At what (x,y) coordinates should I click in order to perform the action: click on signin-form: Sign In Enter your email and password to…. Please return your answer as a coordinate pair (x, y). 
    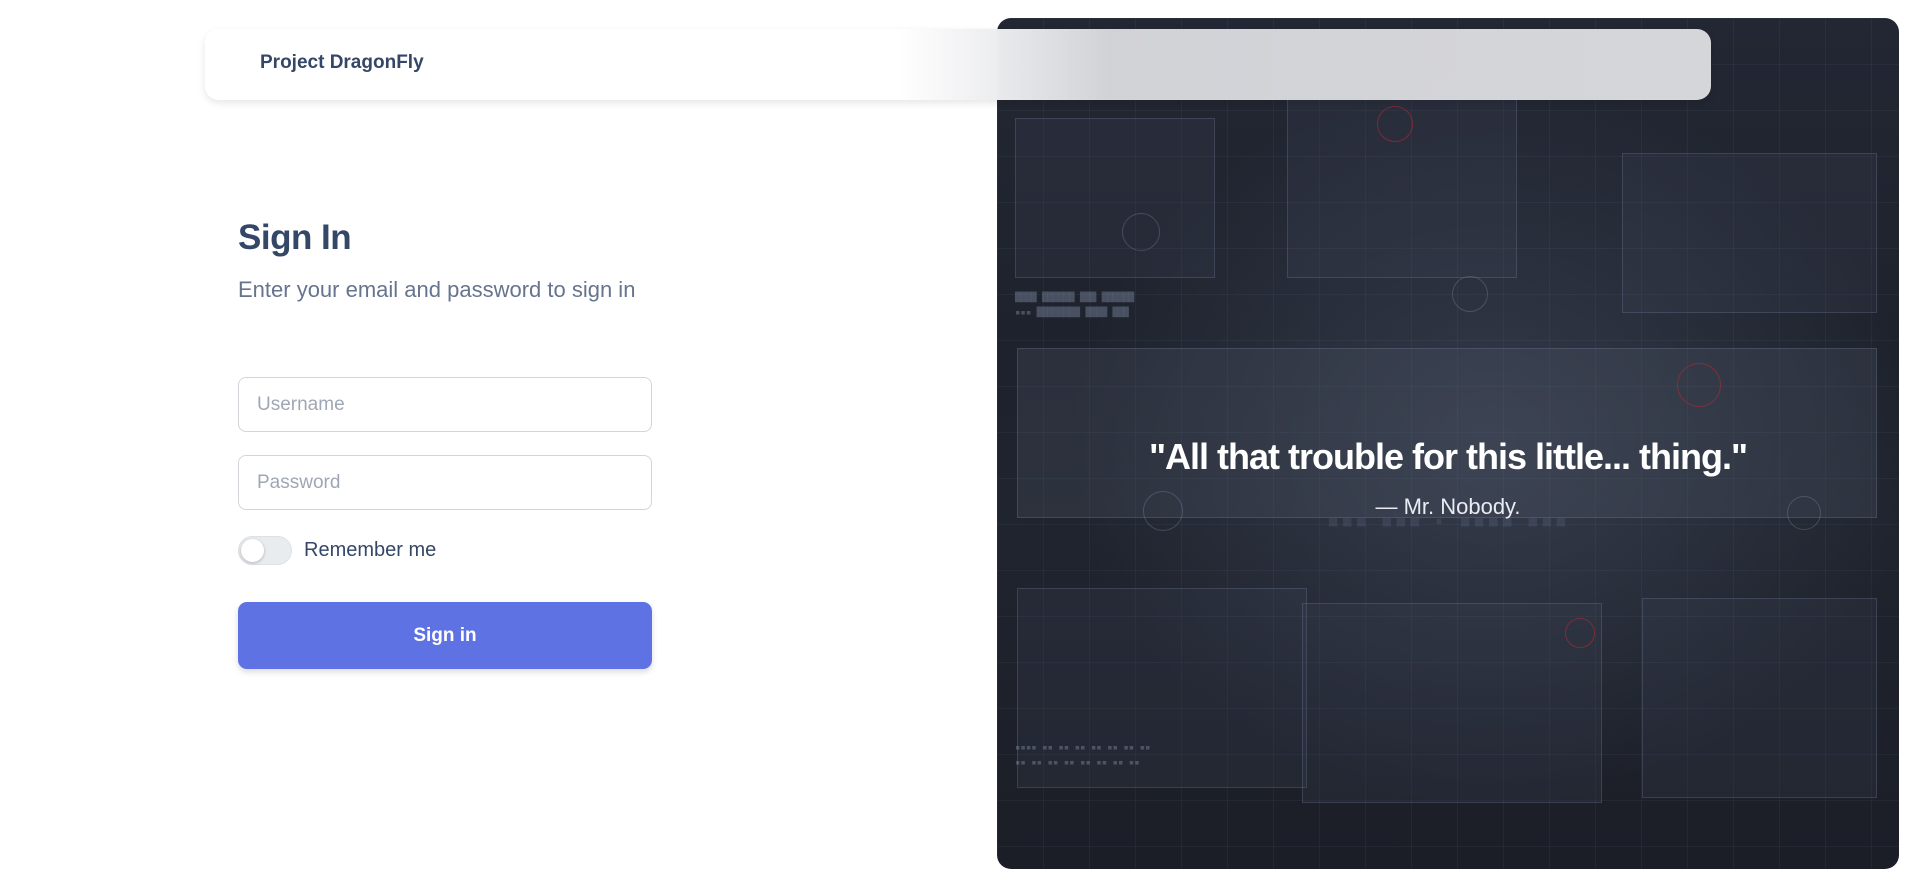
    Looking at the image, I should click on (445, 443).